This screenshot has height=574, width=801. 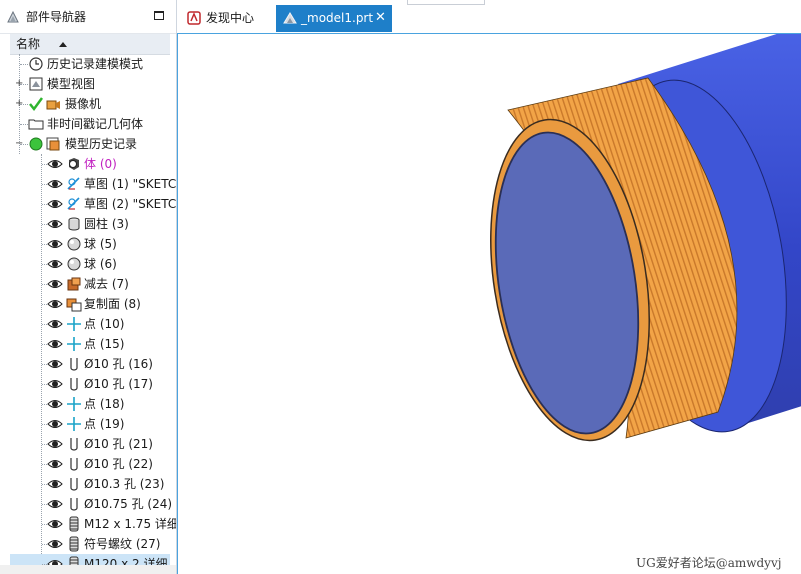 What do you see at coordinates (118, 464) in the screenshot?
I see `feature-label: Ø10 孔 (22)` at bounding box center [118, 464].